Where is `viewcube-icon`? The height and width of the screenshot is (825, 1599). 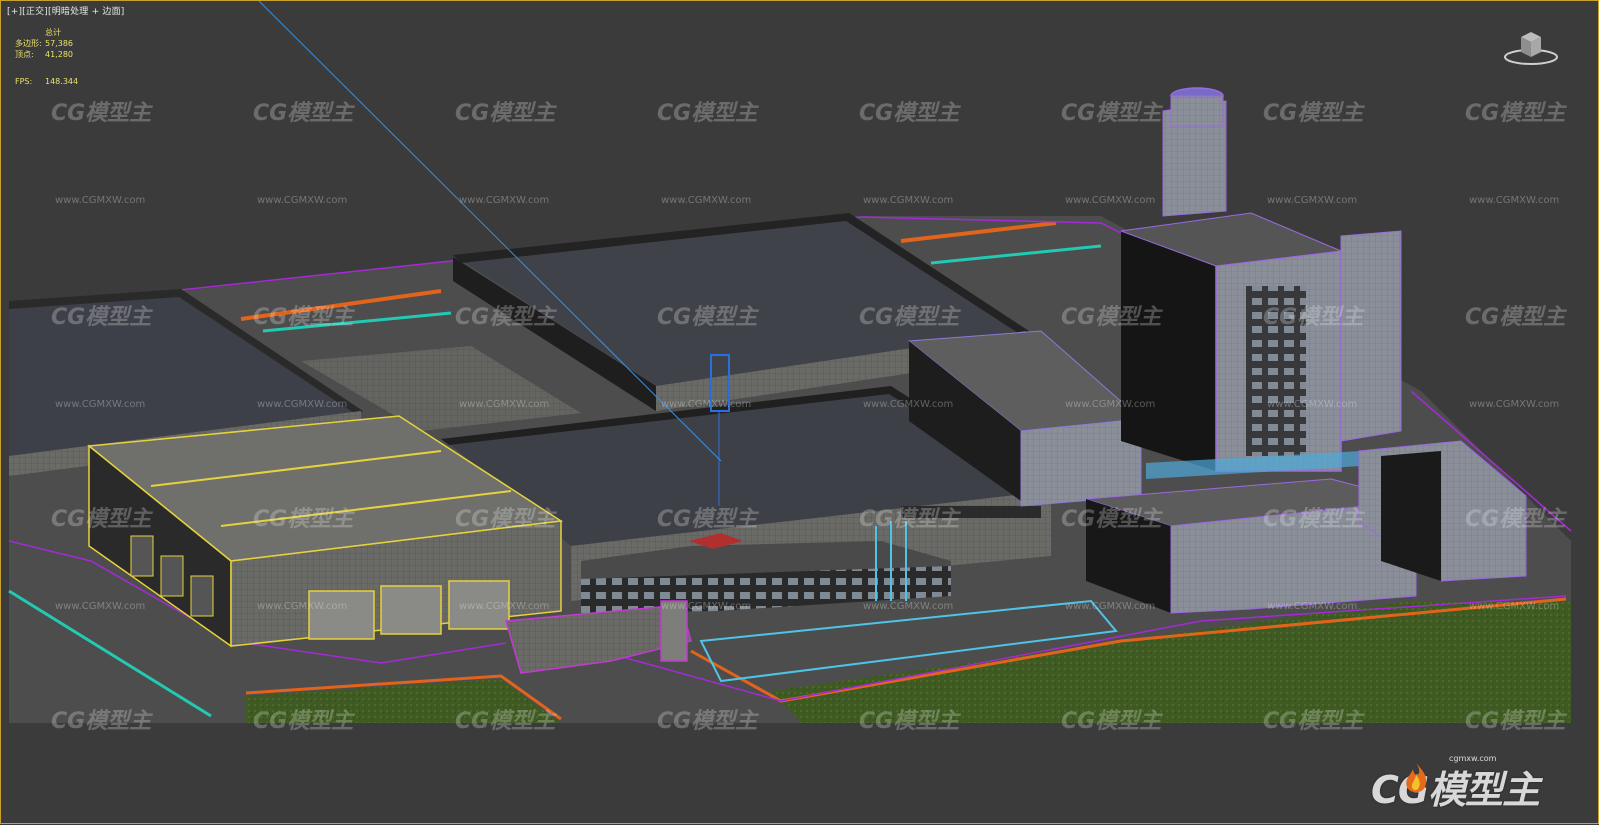
viewcube-icon is located at coordinates (1531, 47).